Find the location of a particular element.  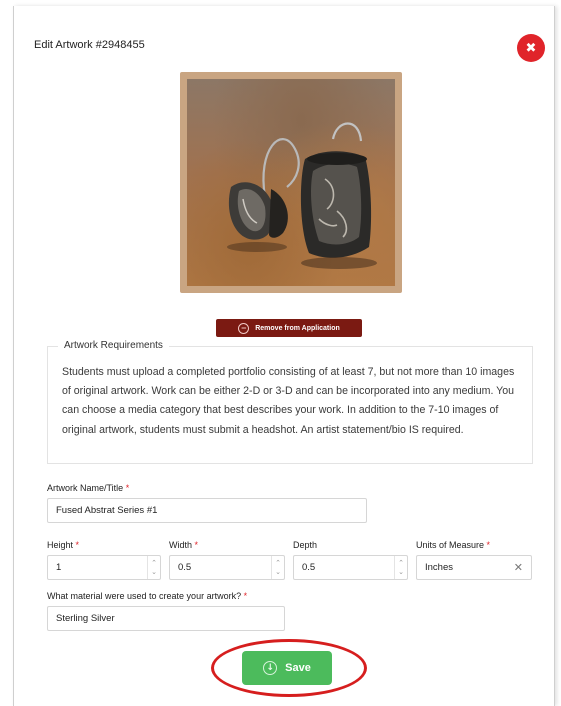

material-input: Sterling Silver is located at coordinates (166, 618).